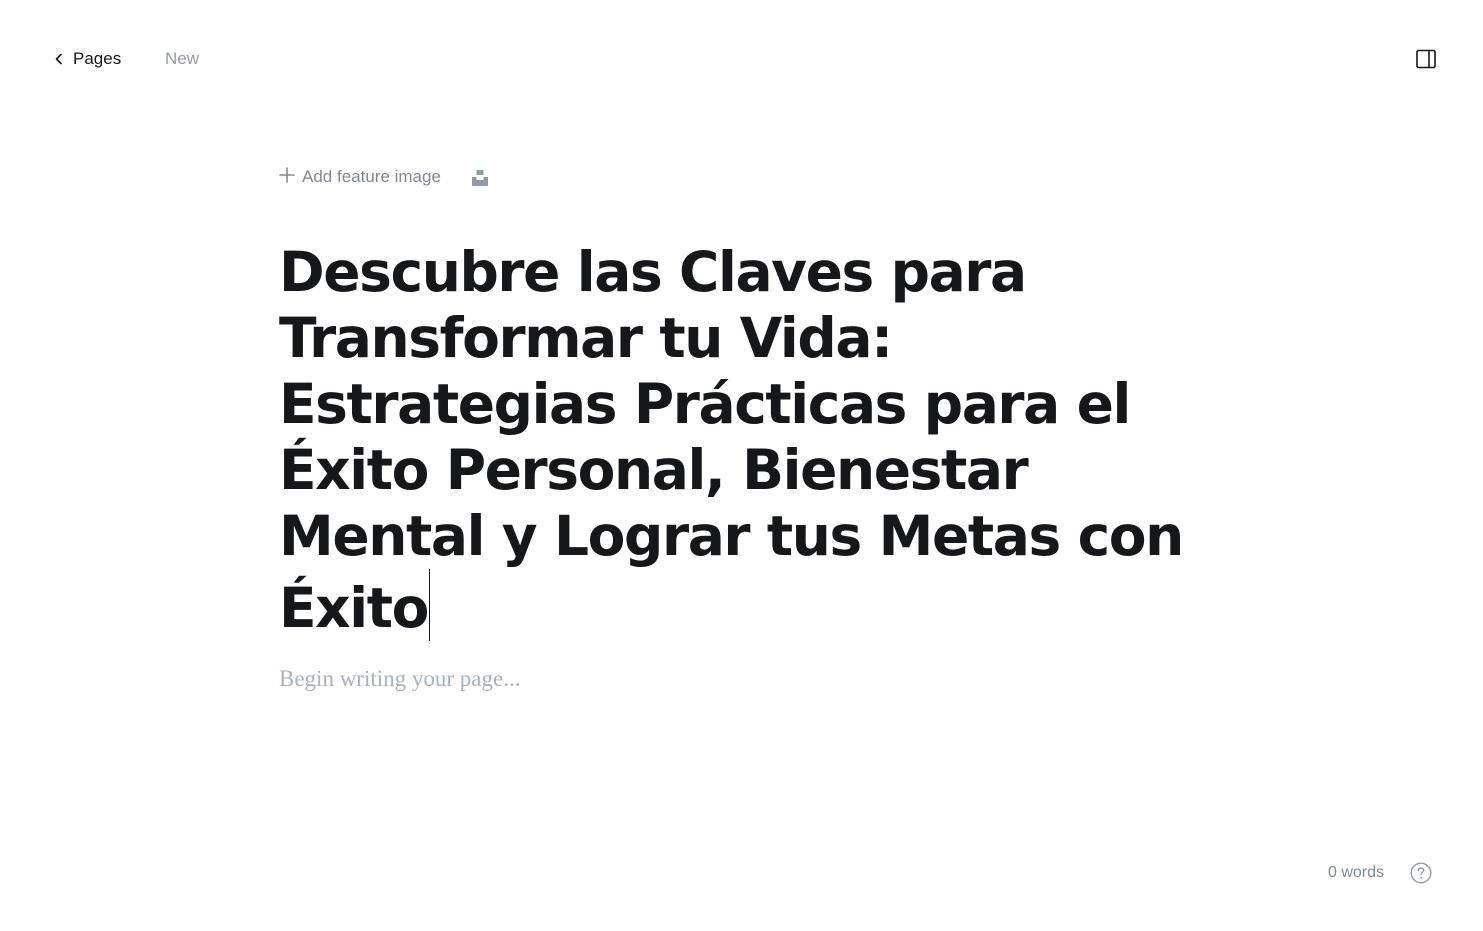 The width and height of the screenshot is (1483, 931). I want to click on word-count: 0 words, so click(1356, 872).